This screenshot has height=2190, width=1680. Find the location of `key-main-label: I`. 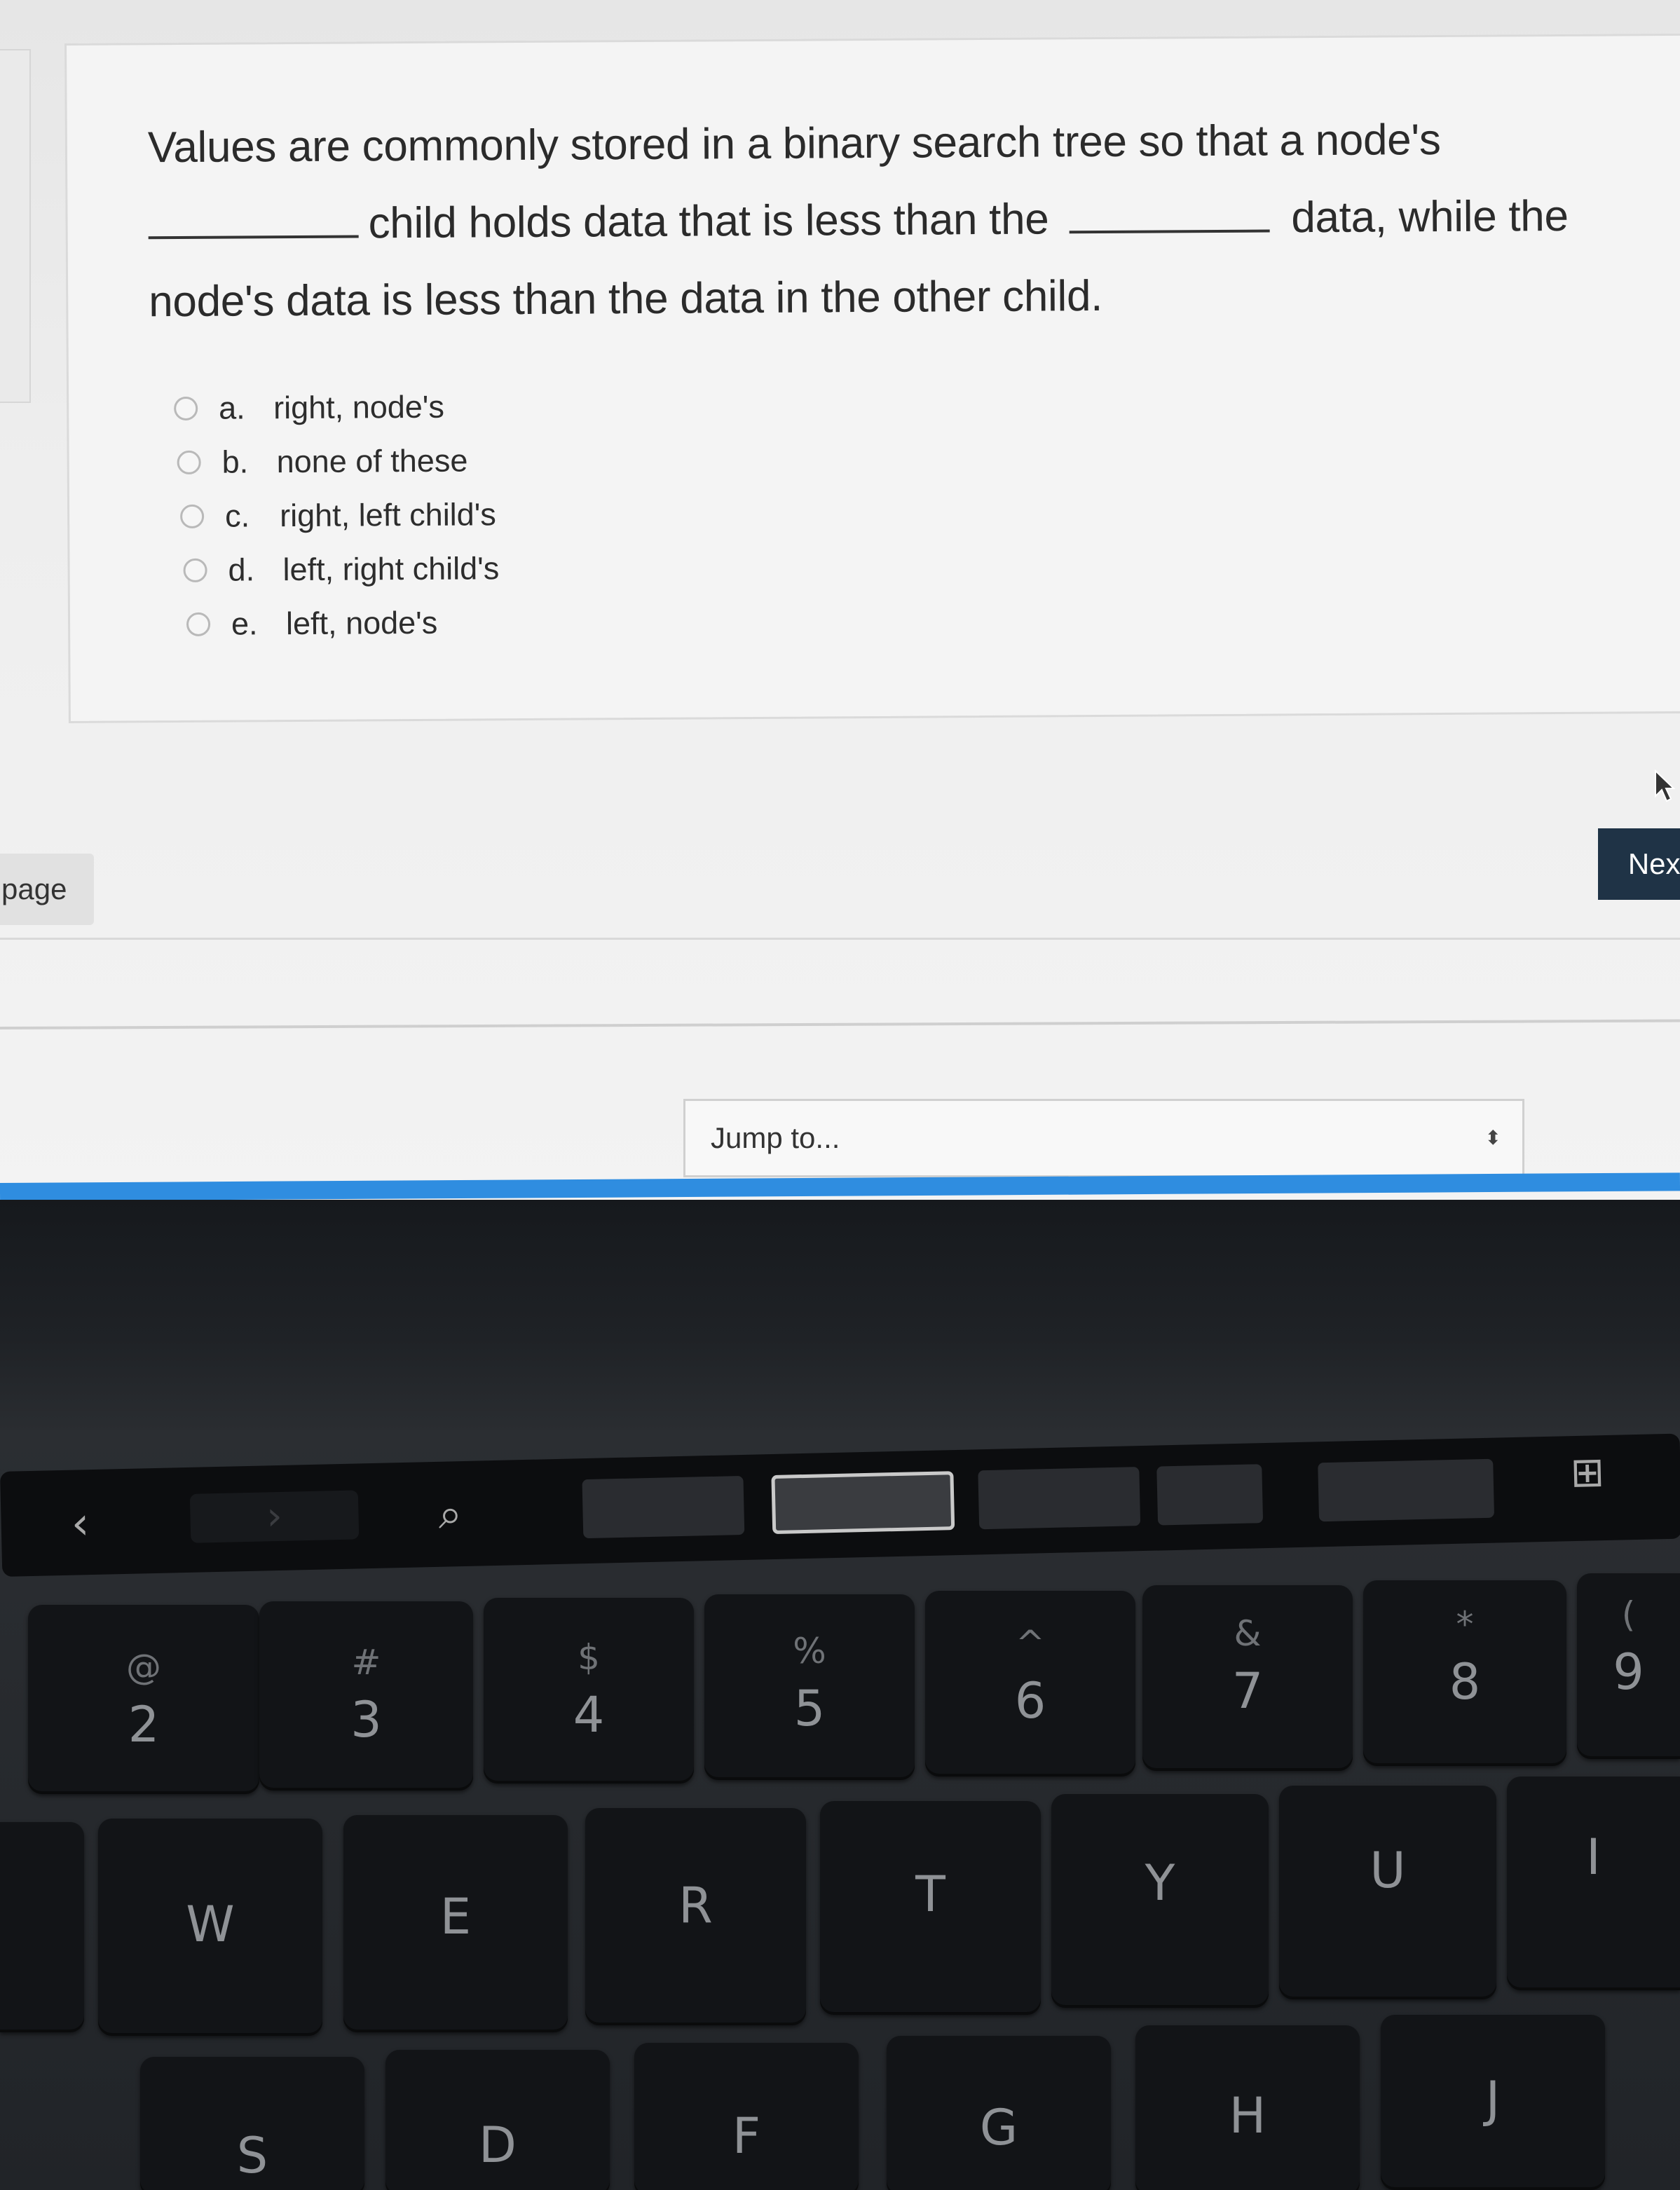

key-main-label: I is located at coordinates (1593, 1857).